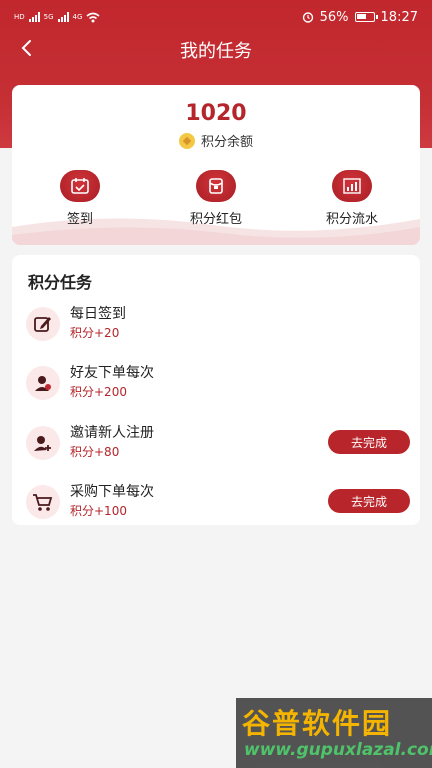 The image size is (432, 768). Describe the element at coordinates (43, 443) in the screenshot. I see `user-add-icon` at that location.